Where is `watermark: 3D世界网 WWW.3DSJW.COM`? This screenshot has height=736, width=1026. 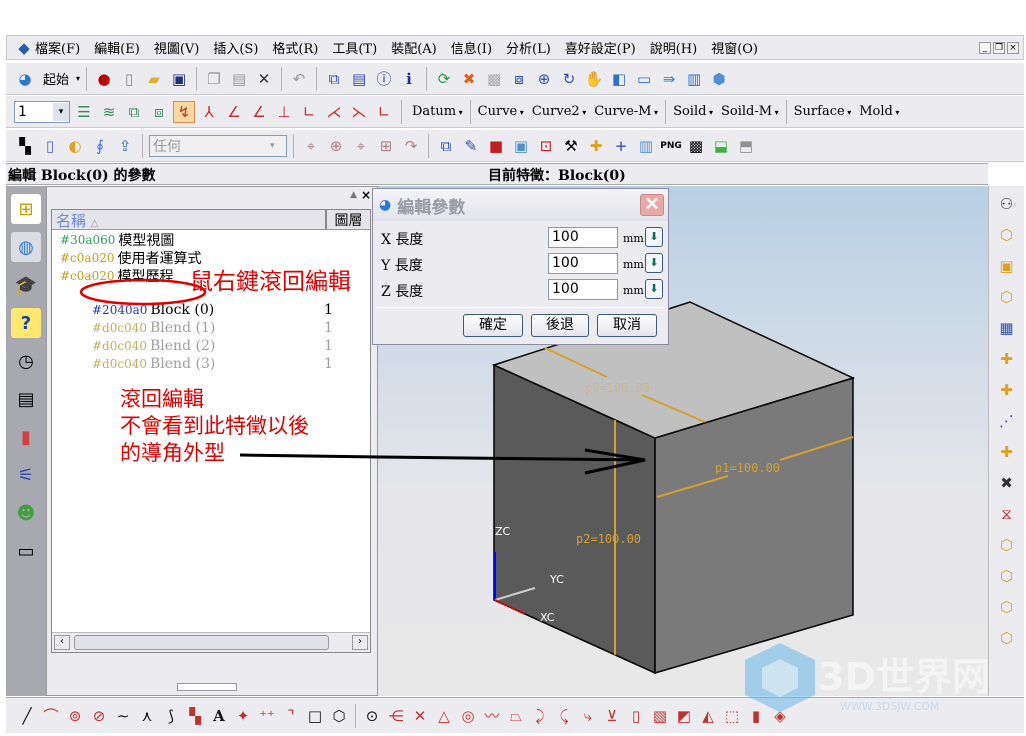 watermark: 3D世界网 WWW.3DSJW.COM is located at coordinates (867, 678).